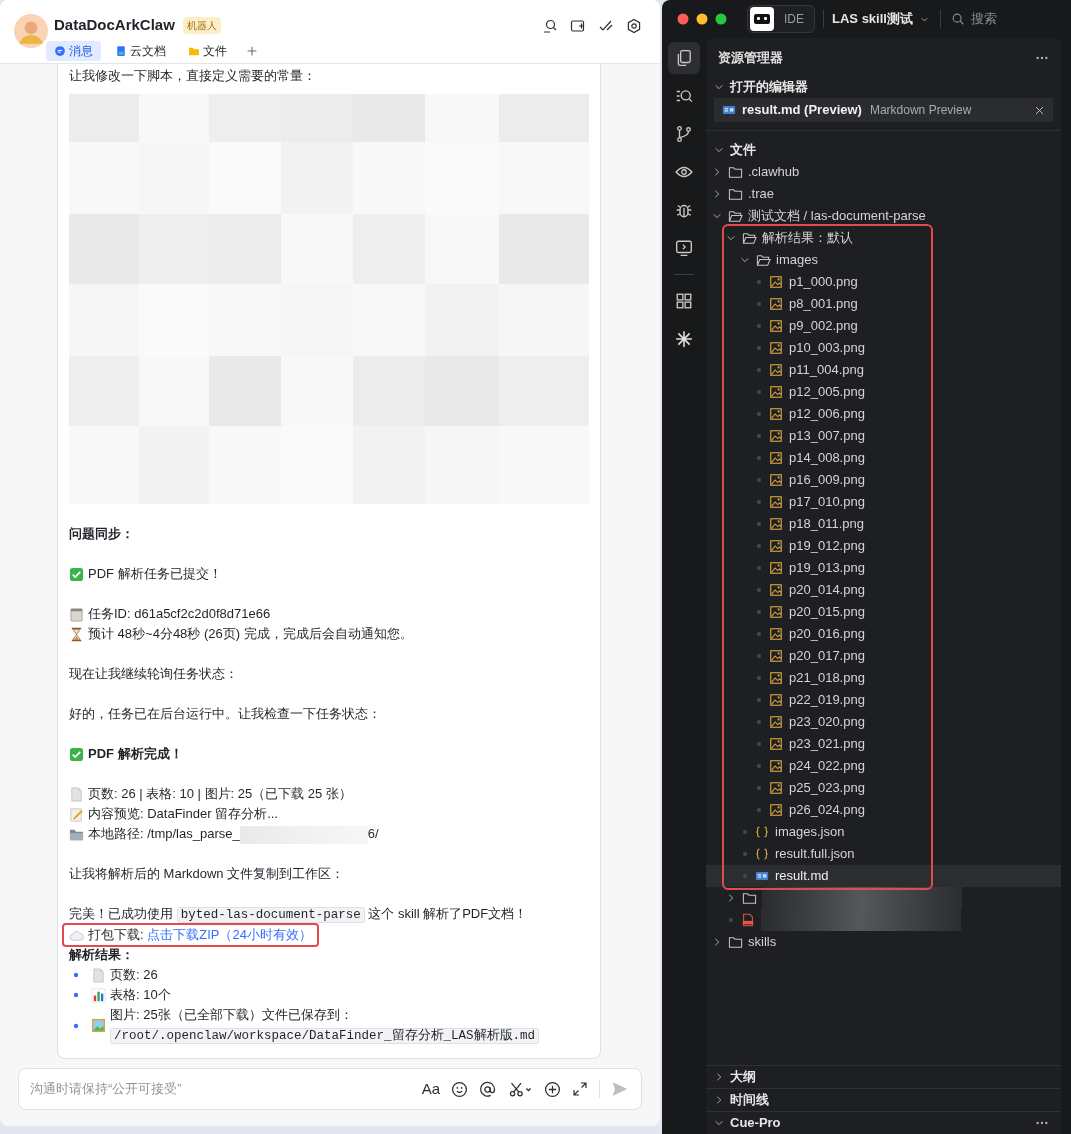 This screenshot has height=1134, width=1071. I want to click on expand-icon, so click(580, 1089).